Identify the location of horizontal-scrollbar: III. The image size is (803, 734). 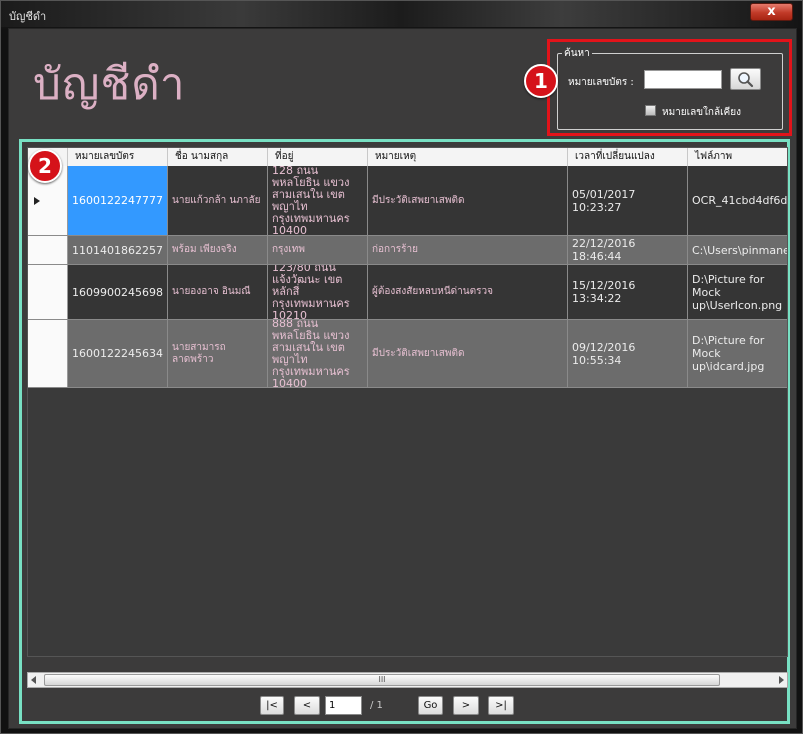
(407, 680).